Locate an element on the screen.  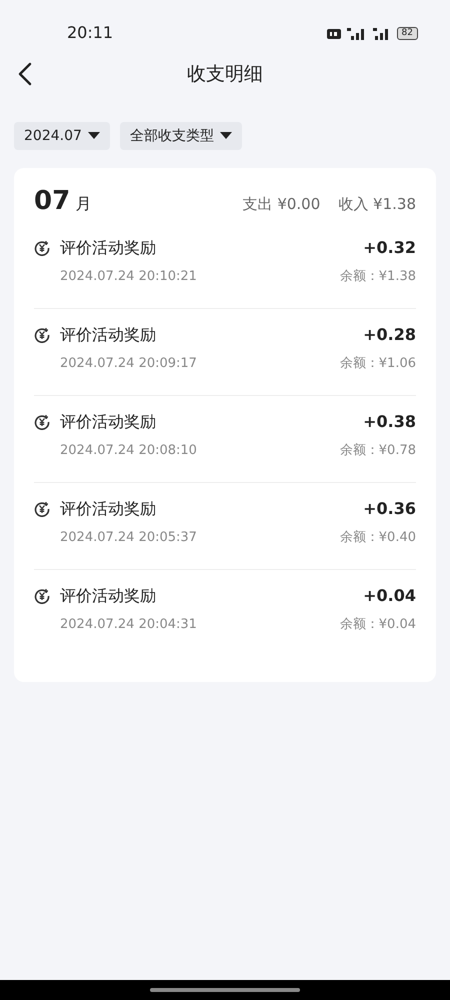
balance-text: 余额：¥0.40 is located at coordinates (378, 537).